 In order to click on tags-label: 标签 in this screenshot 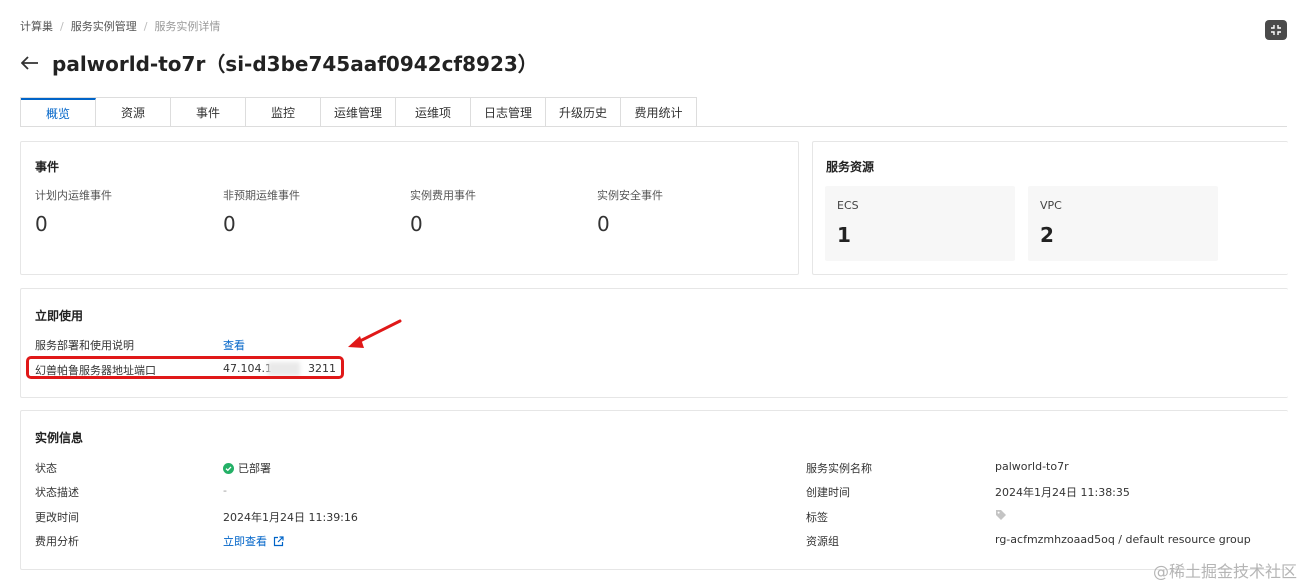, I will do `click(817, 517)`.